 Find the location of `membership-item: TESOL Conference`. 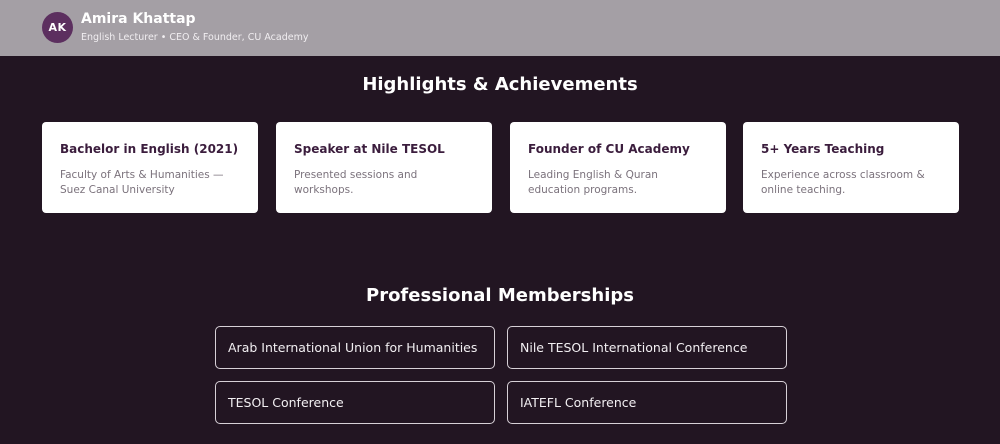

membership-item: TESOL Conference is located at coordinates (355, 402).